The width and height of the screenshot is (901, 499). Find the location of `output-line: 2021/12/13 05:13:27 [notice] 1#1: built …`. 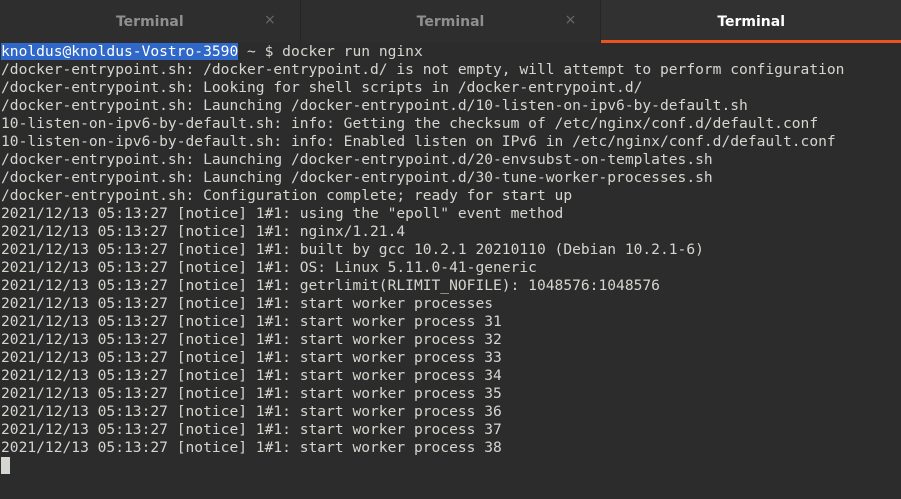

output-line: 2021/12/13 05:13:27 [notice] 1#1: built … is located at coordinates (352, 249).